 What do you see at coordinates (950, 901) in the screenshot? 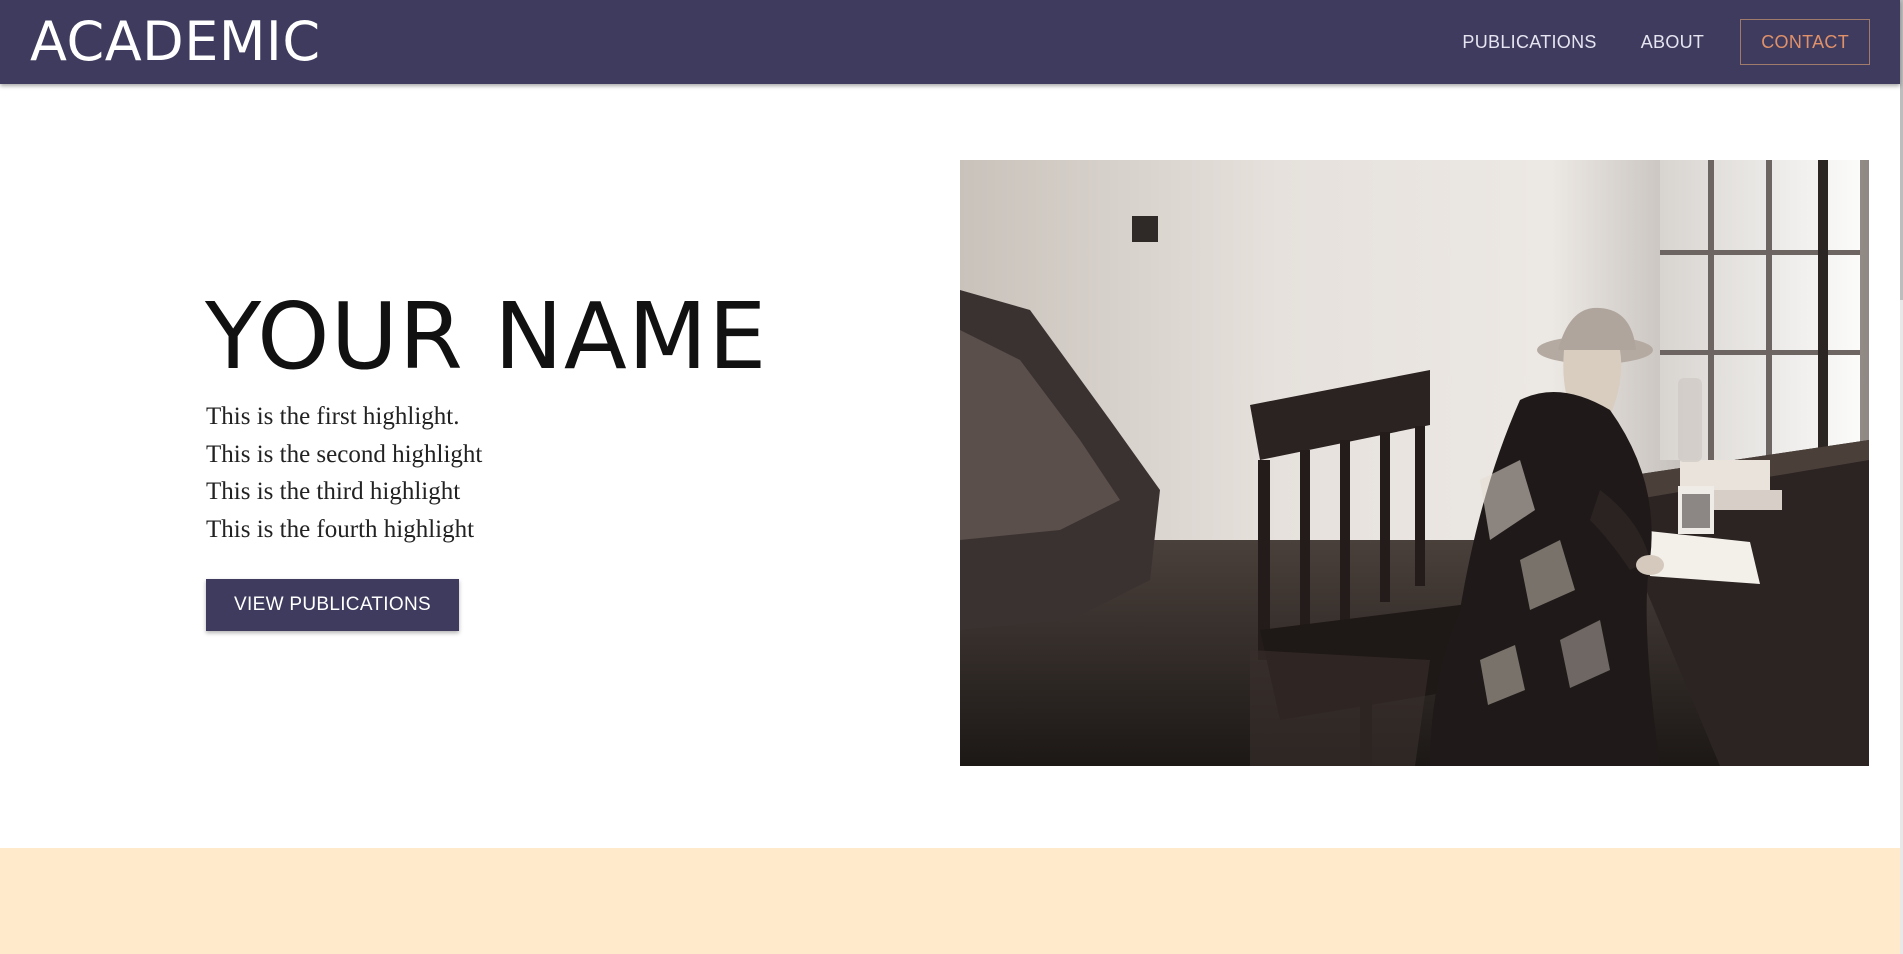
I see `secondary-section-band` at bounding box center [950, 901].